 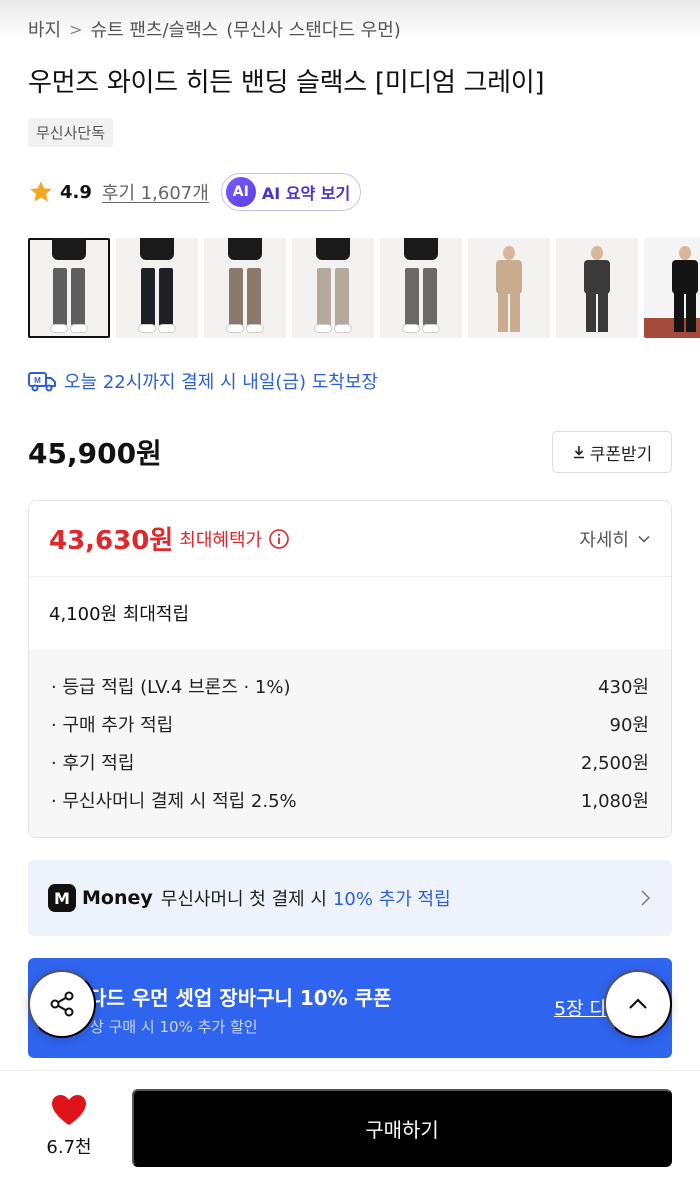 I want to click on detail-toggle-label: 자세히, so click(x=604, y=540).